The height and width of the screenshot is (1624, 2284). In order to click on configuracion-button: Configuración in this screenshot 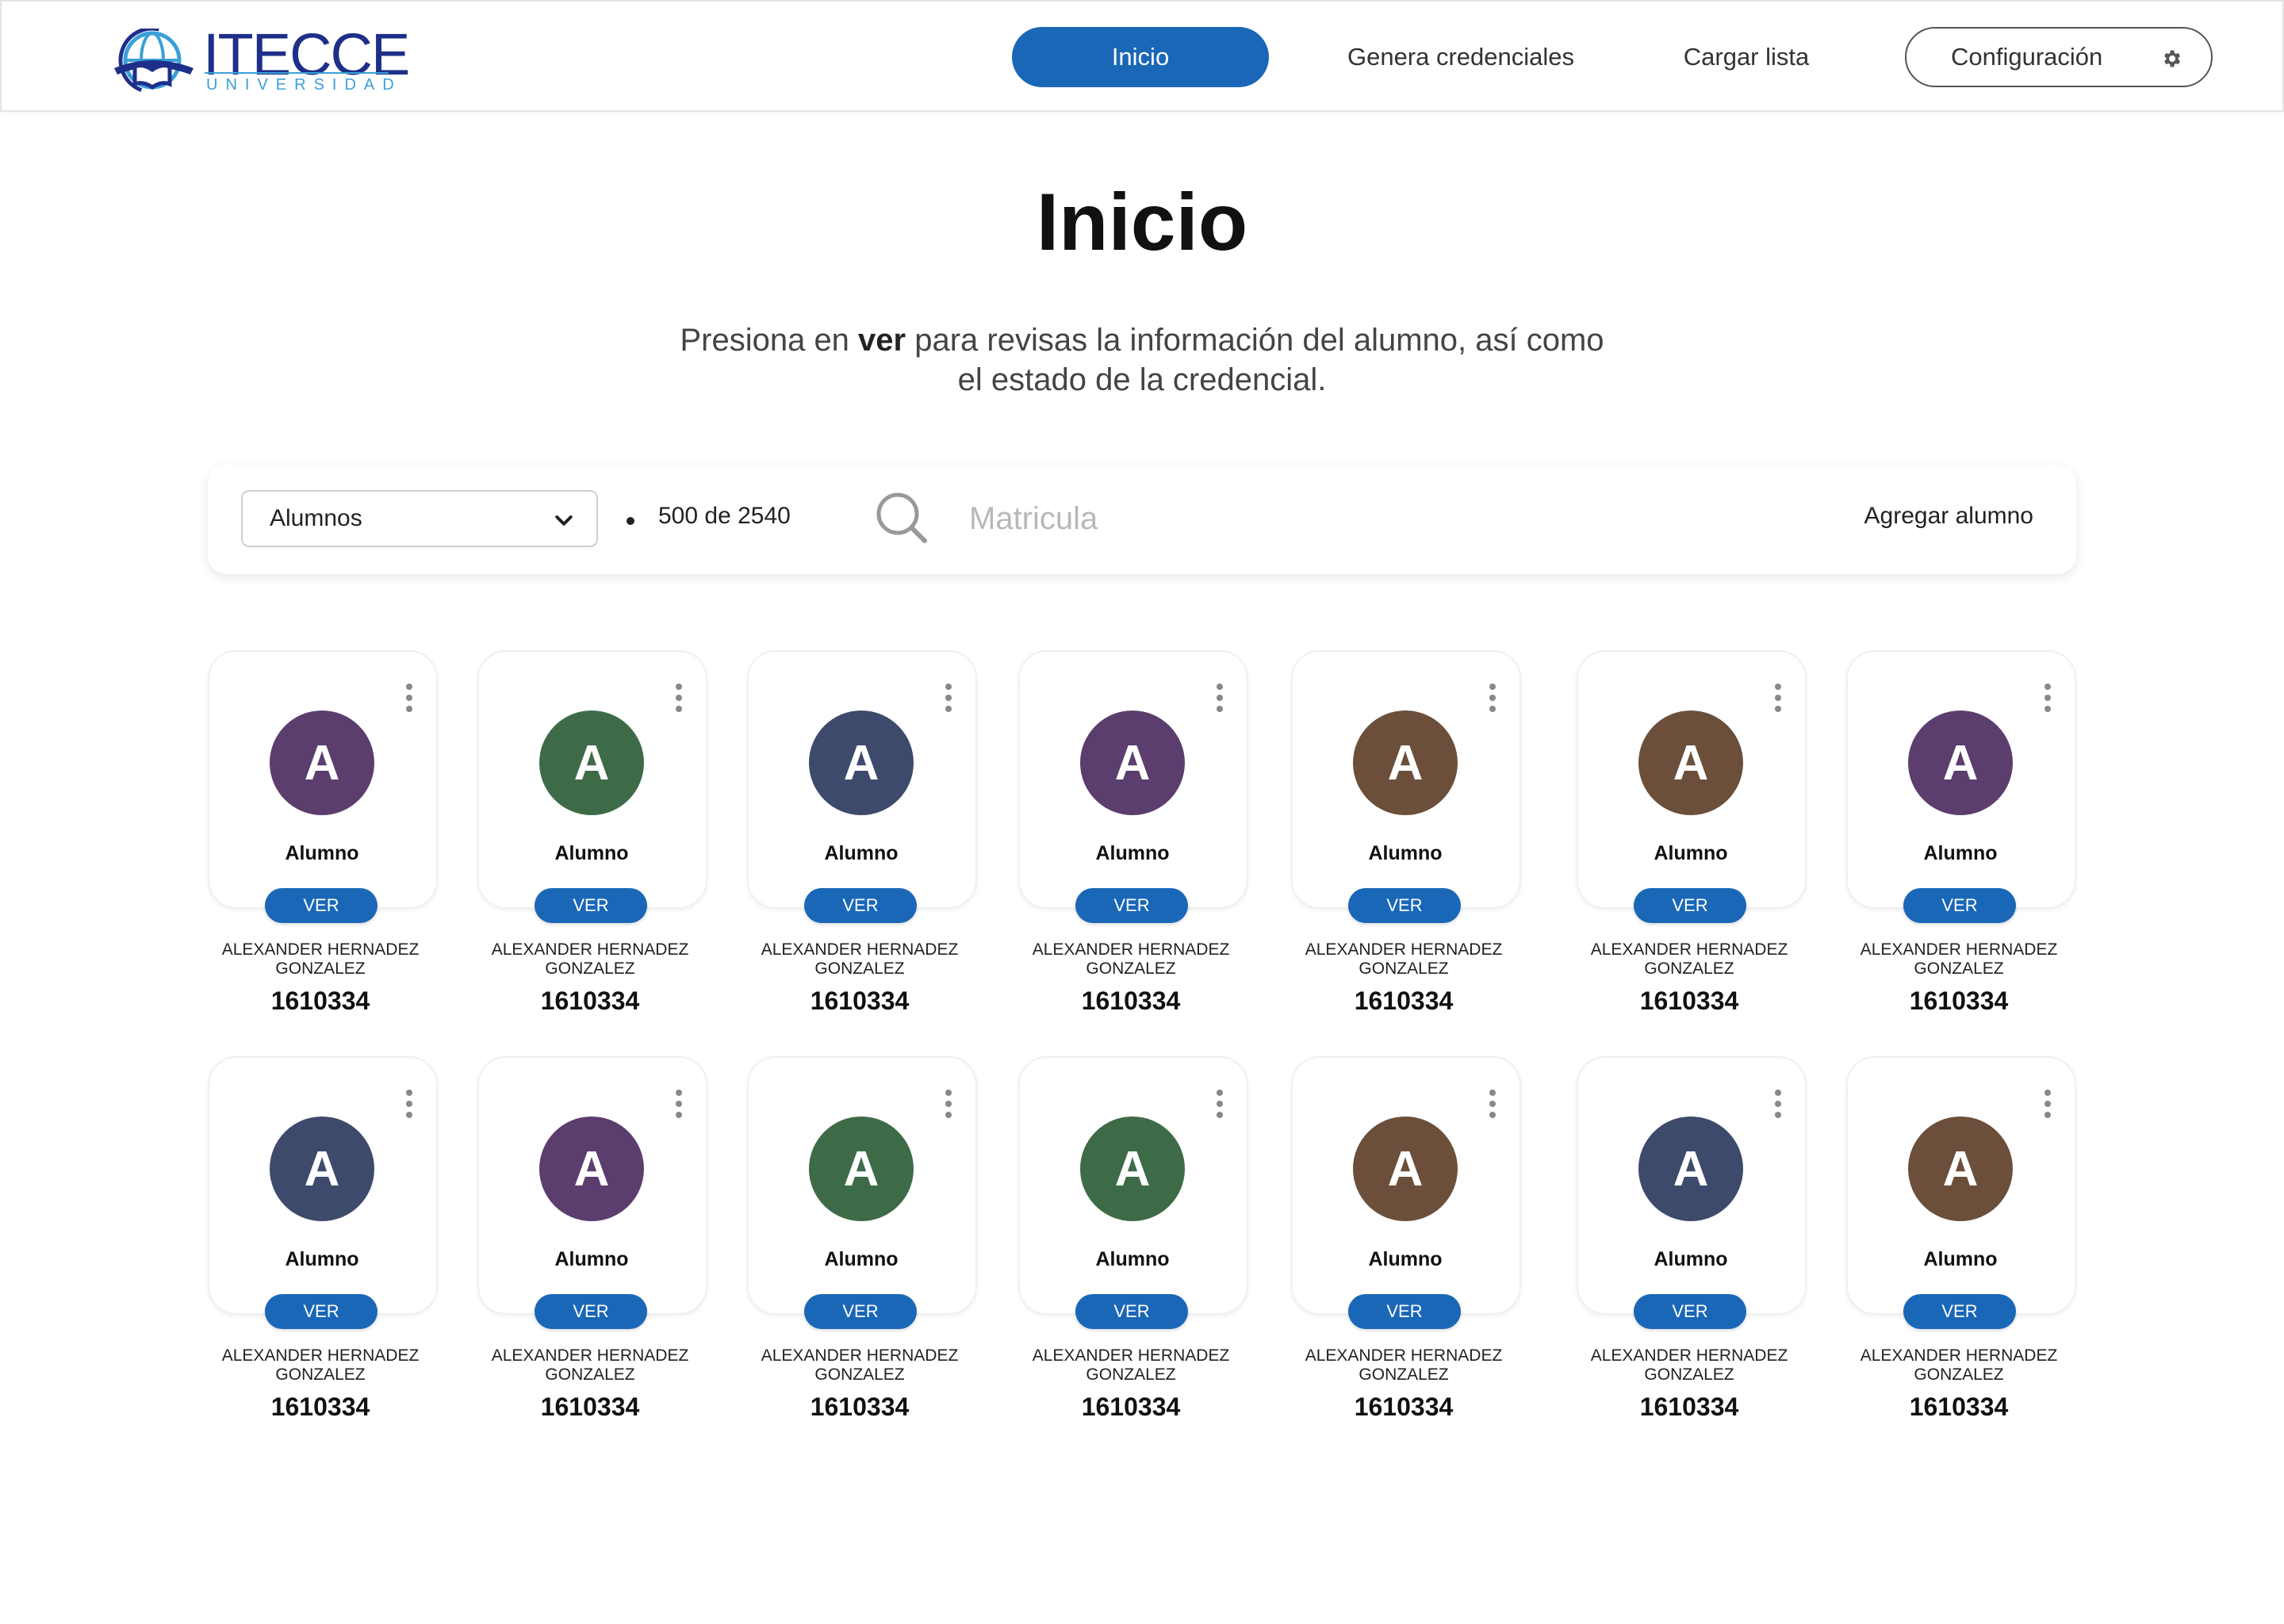, I will do `click(2059, 57)`.